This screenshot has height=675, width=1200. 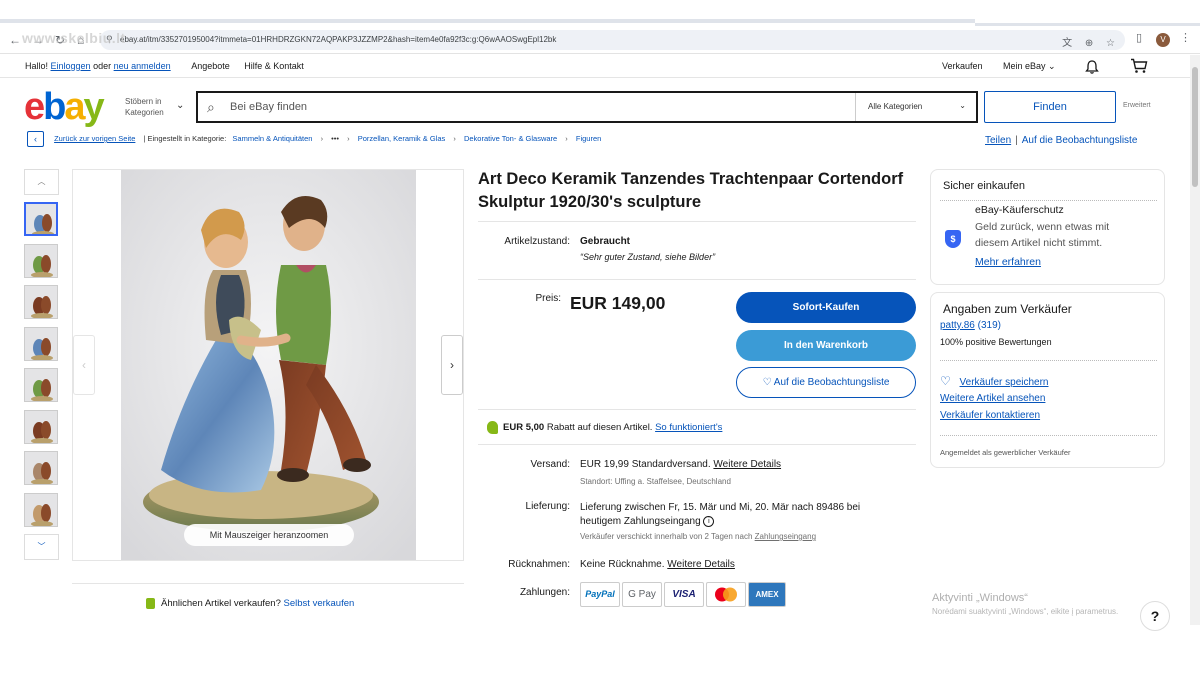 I want to click on thumbnail-scroll-down: ﹀, so click(x=41, y=547).